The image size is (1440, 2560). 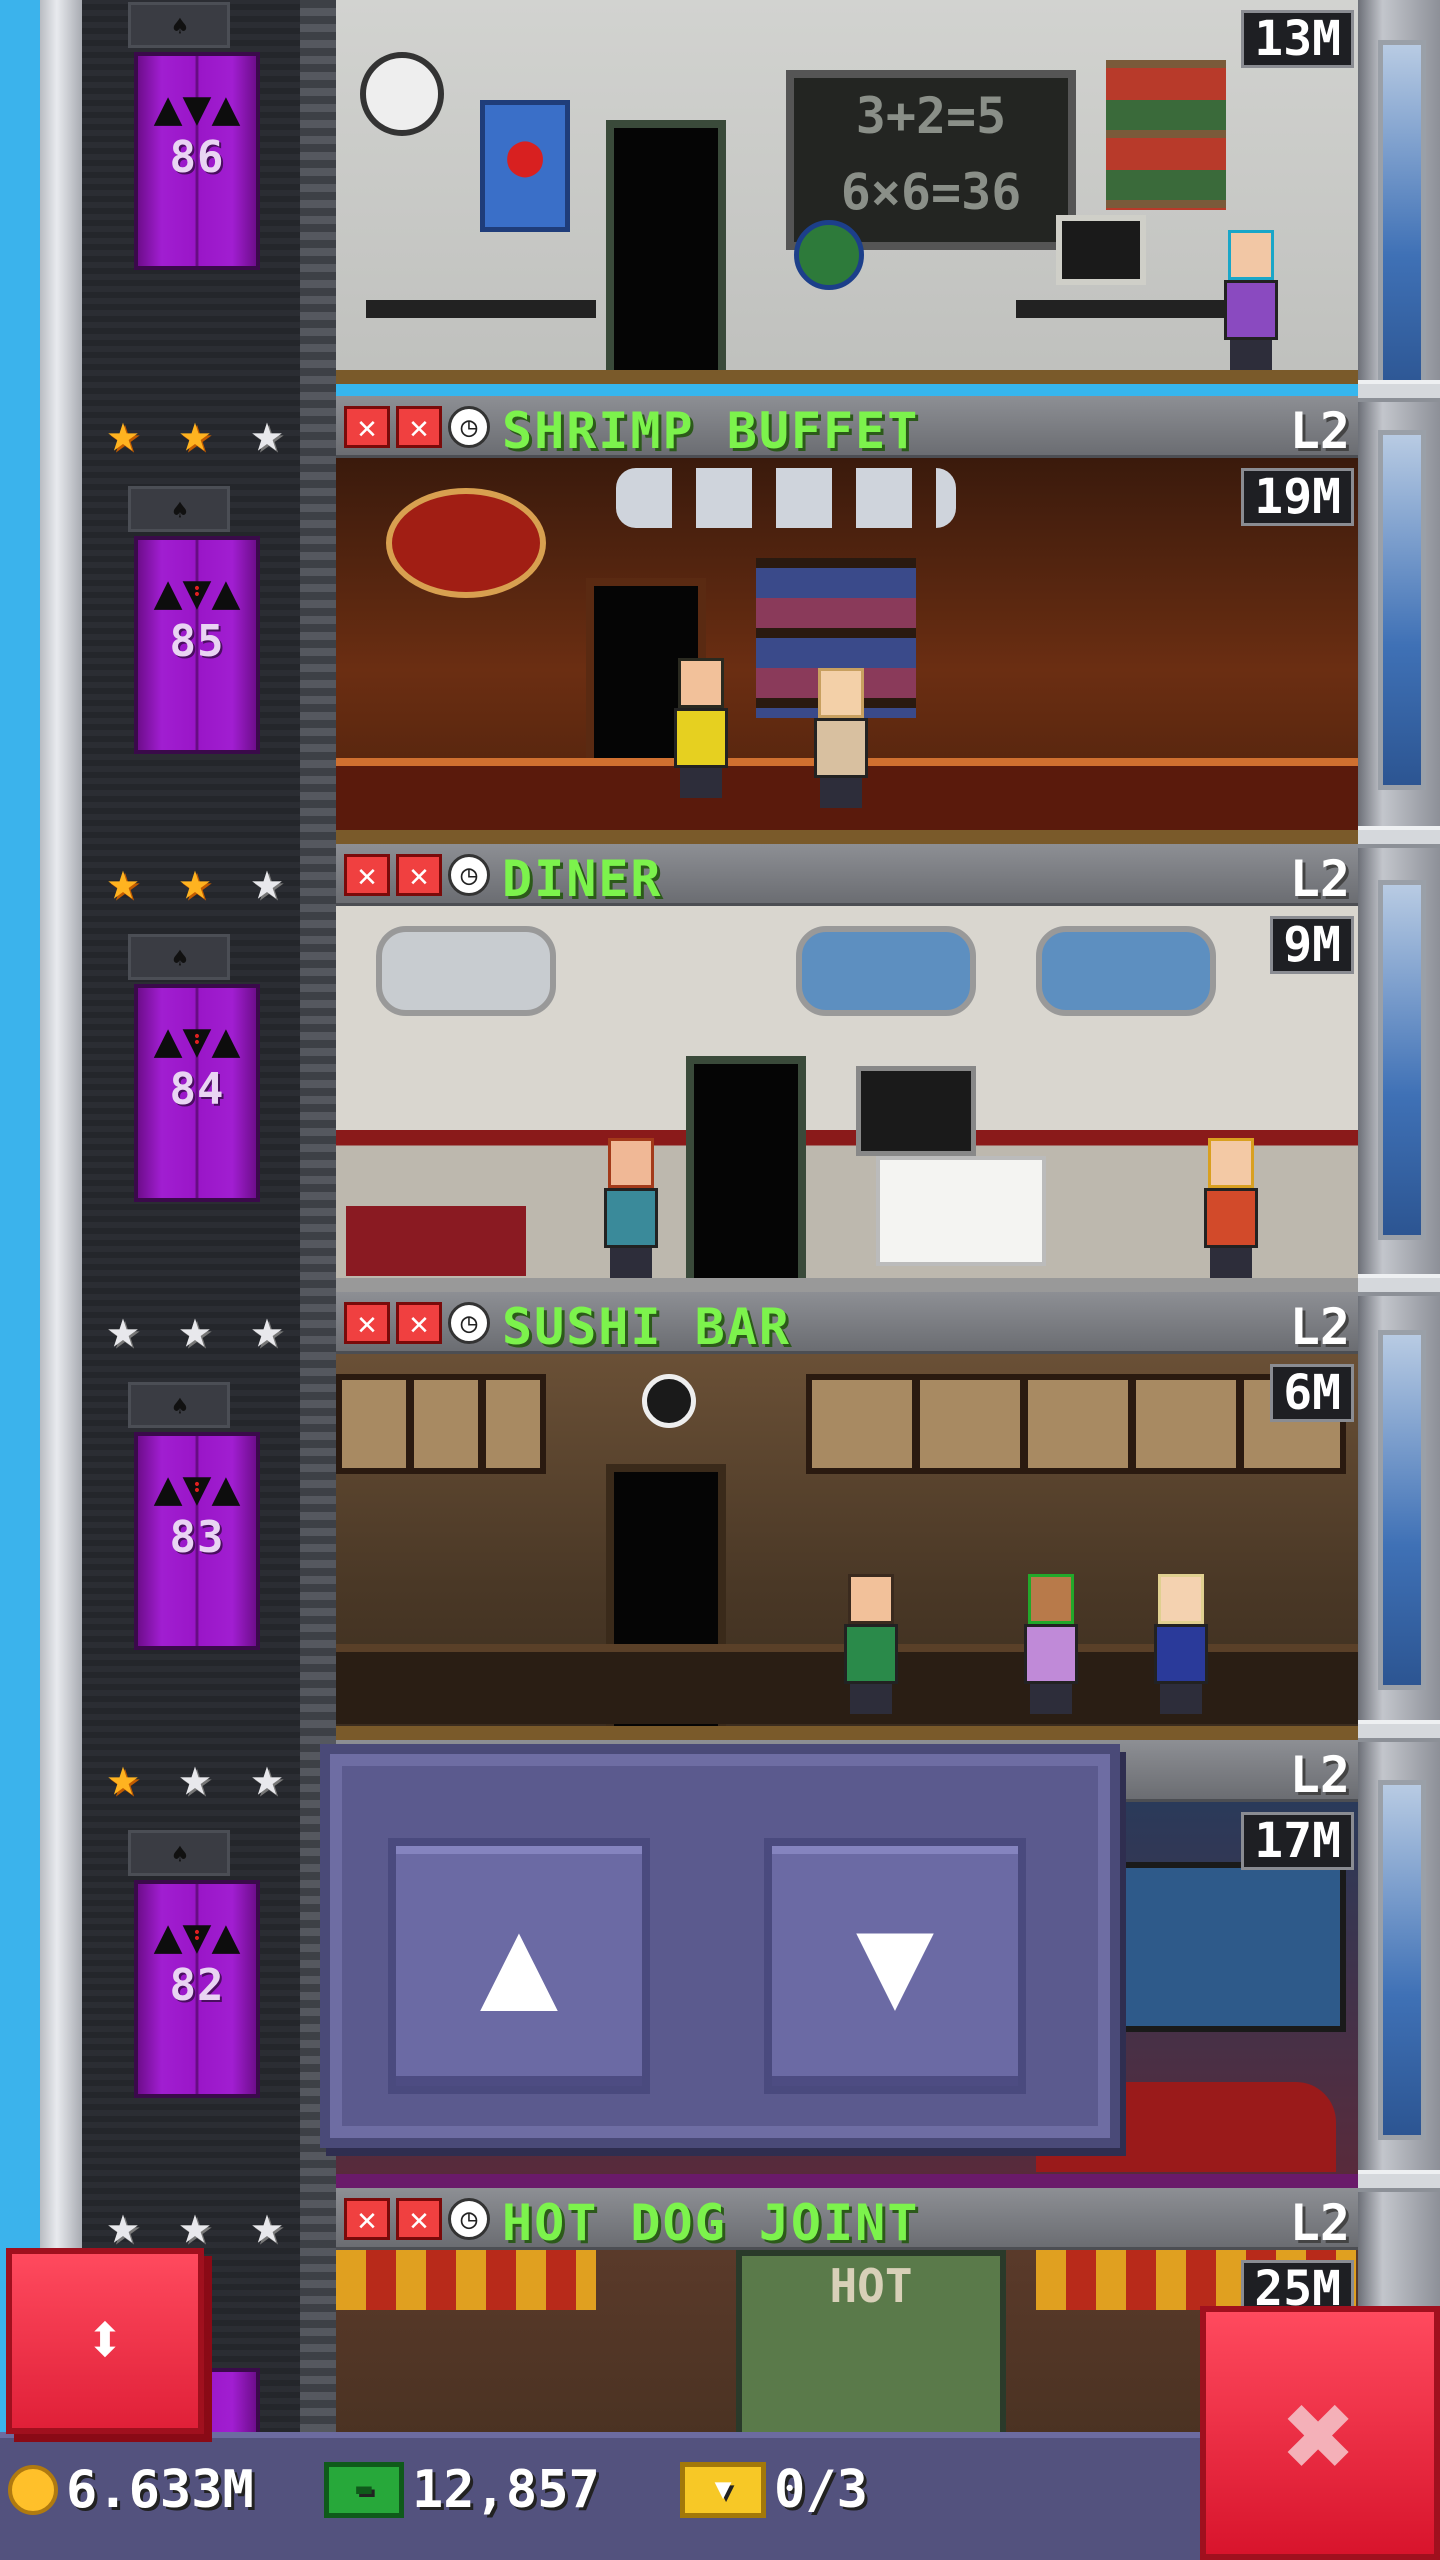 I want to click on elevator-up-button: ▲, so click(x=519, y=1966).